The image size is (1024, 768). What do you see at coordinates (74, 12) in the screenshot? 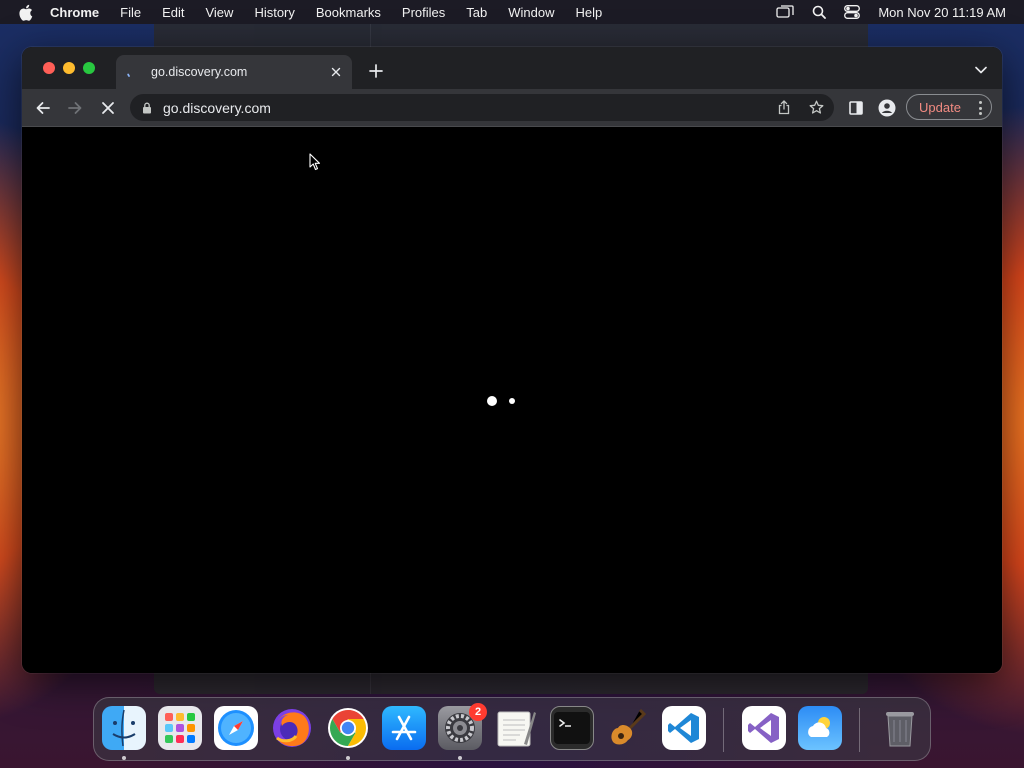
I see `menu-app-name: Chrome` at bounding box center [74, 12].